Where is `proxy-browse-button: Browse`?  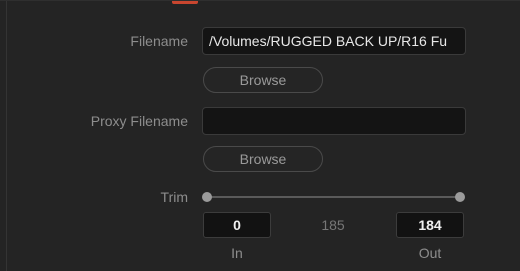 proxy-browse-button: Browse is located at coordinates (263, 159).